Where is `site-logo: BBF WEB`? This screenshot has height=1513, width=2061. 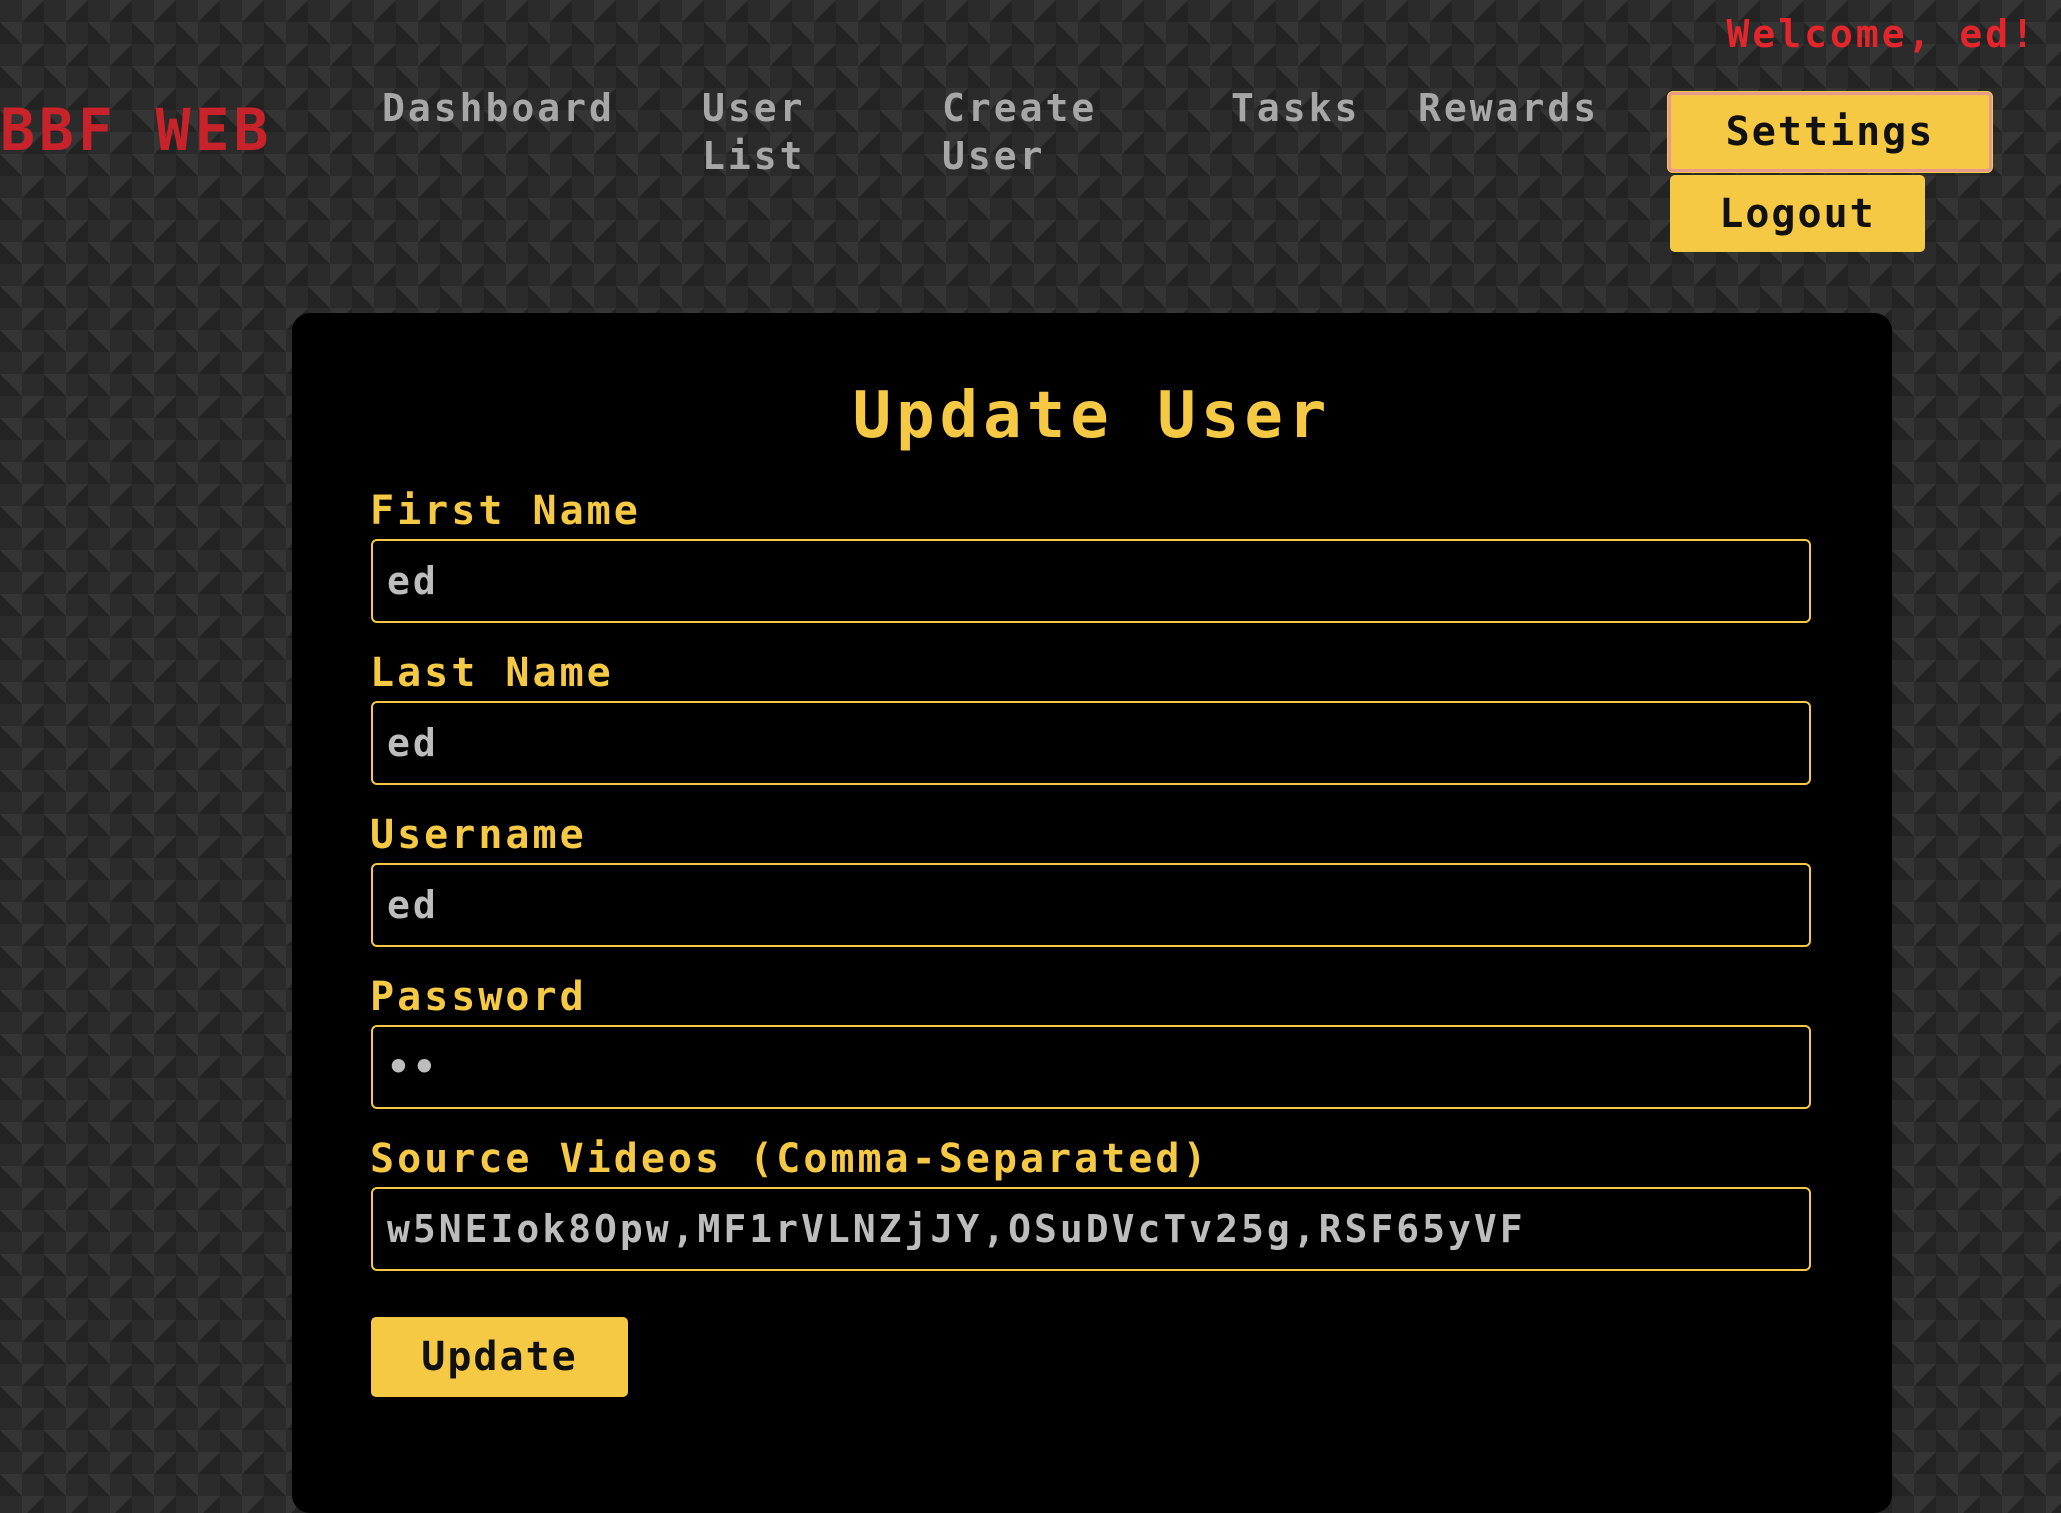 site-logo: BBF WEB is located at coordinates (136, 130).